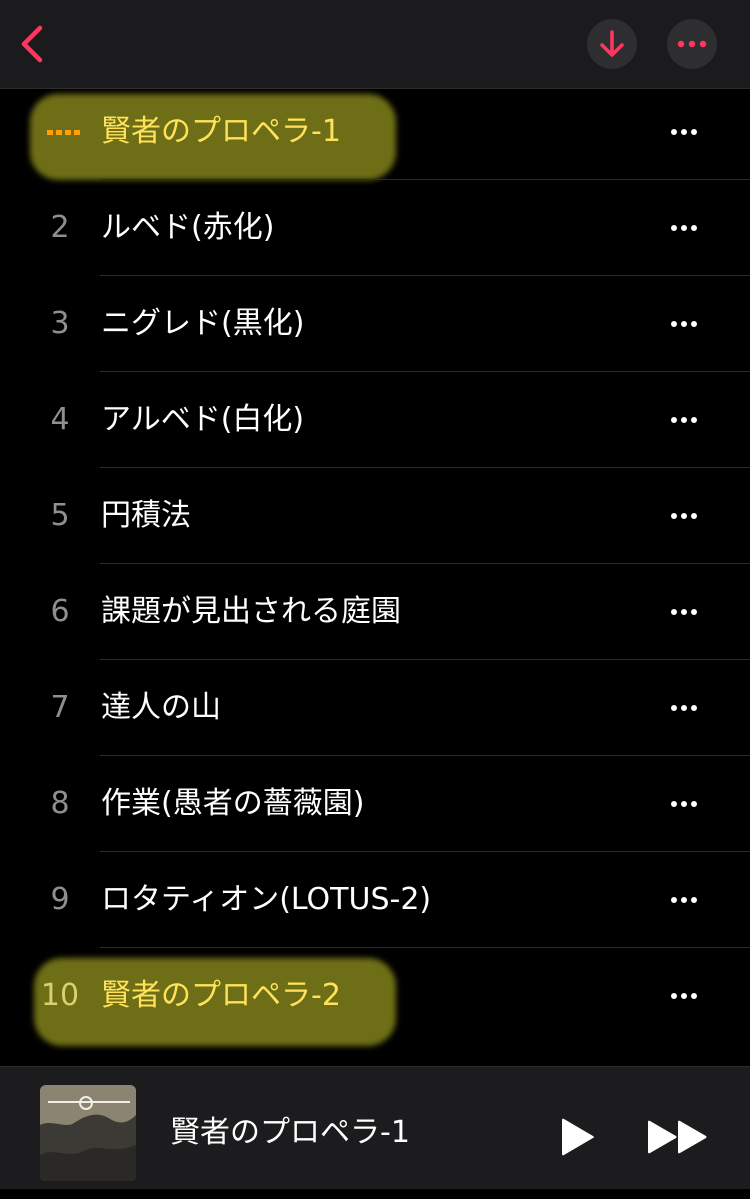 The height and width of the screenshot is (1199, 750). What do you see at coordinates (266, 899) in the screenshot?
I see `track-title: ロタティオン(LOTUS-2)` at bounding box center [266, 899].